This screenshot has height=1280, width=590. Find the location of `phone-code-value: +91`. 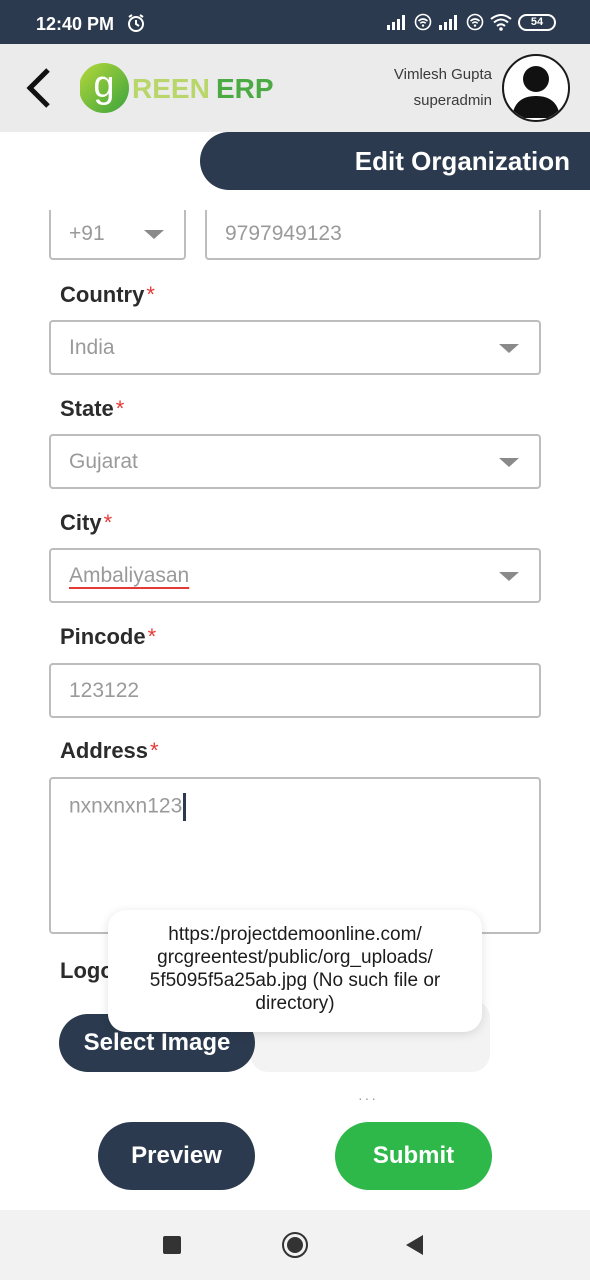

phone-code-value: +91 is located at coordinates (87, 233).